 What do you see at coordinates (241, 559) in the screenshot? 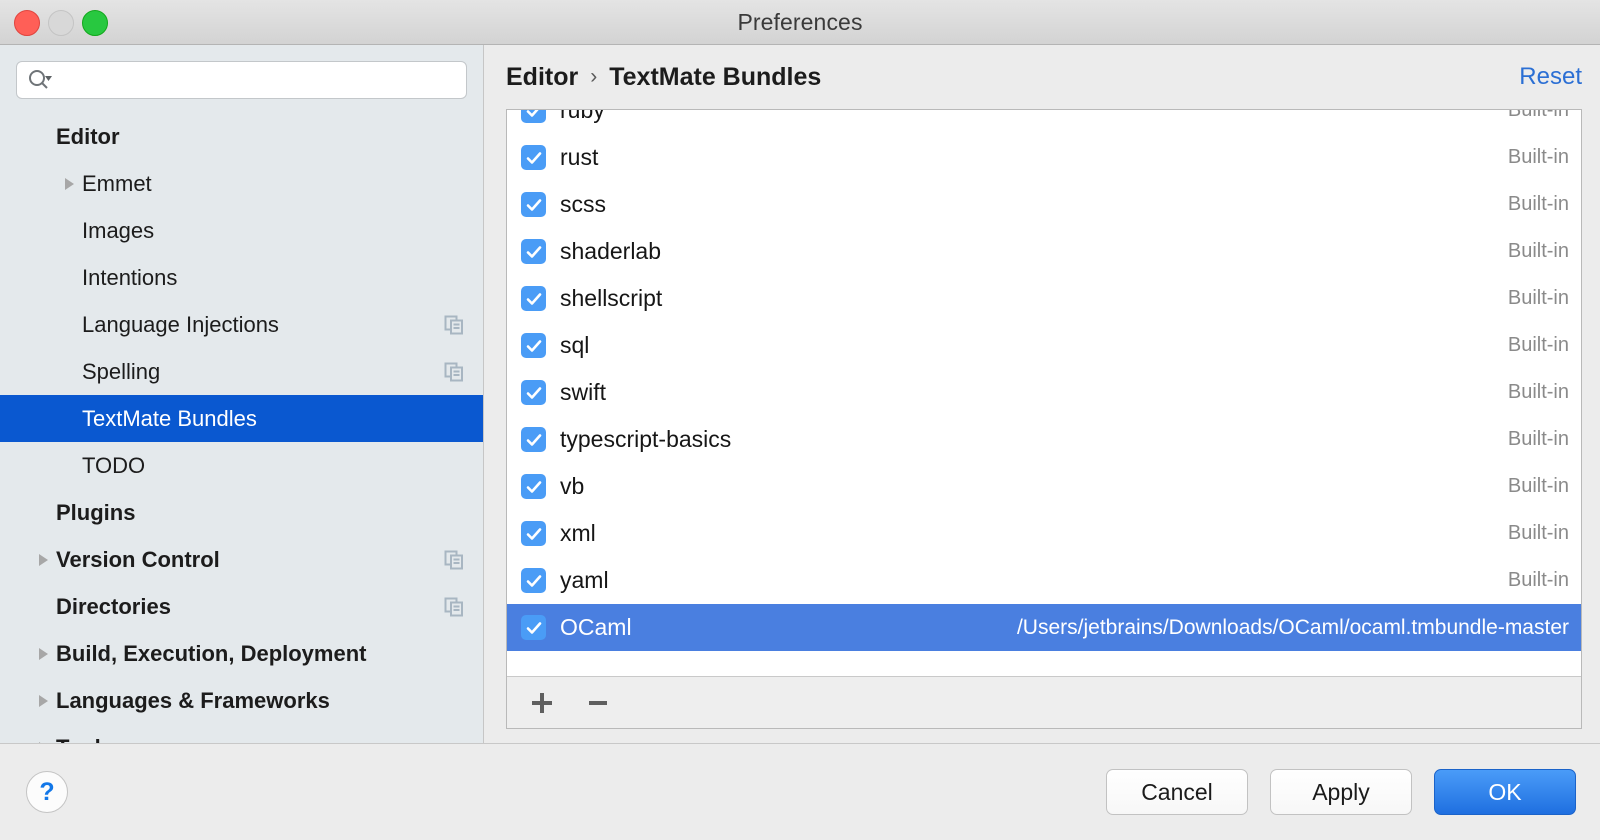
I see `sidebar-item-version-control: Version Control` at bounding box center [241, 559].